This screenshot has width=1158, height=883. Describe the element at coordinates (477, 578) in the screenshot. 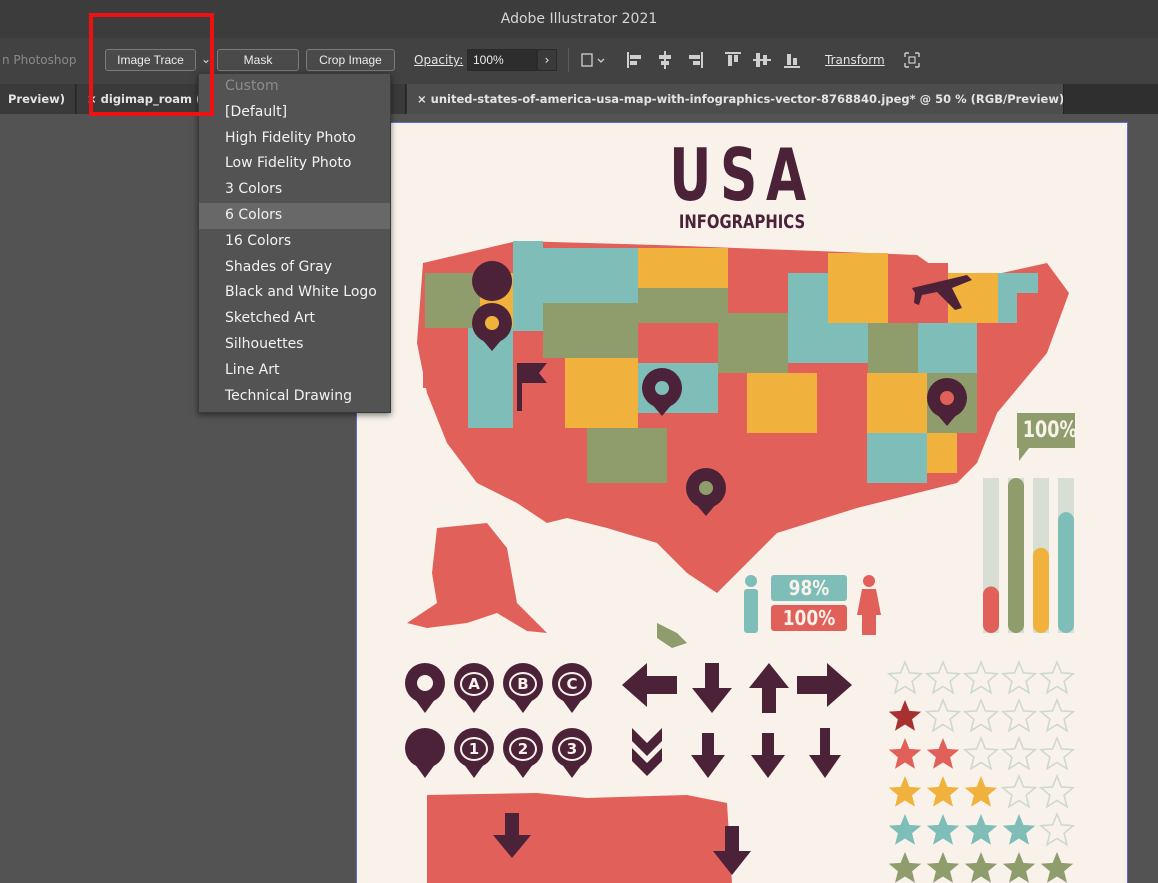

I see `alaska-shape` at that location.